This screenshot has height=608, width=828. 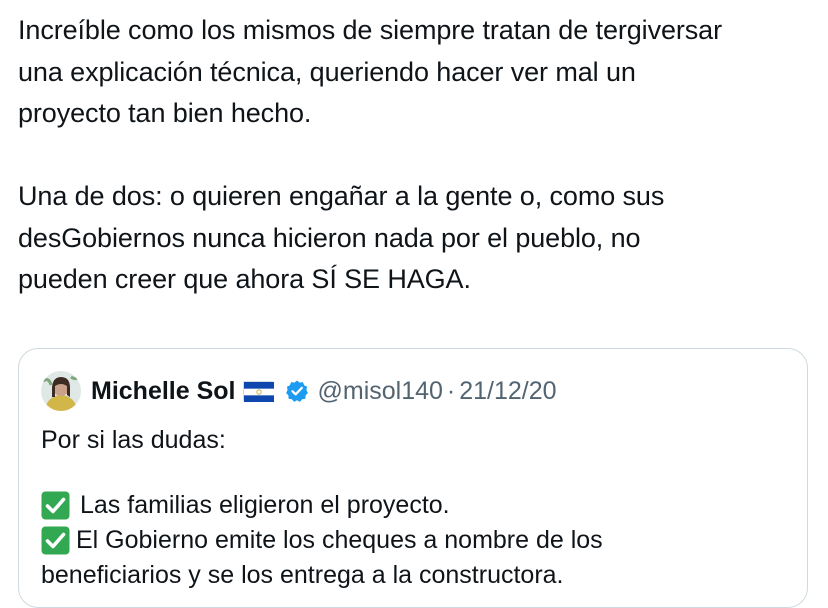 I want to click on quoted-intro: Por si las dudas:, so click(x=133, y=440).